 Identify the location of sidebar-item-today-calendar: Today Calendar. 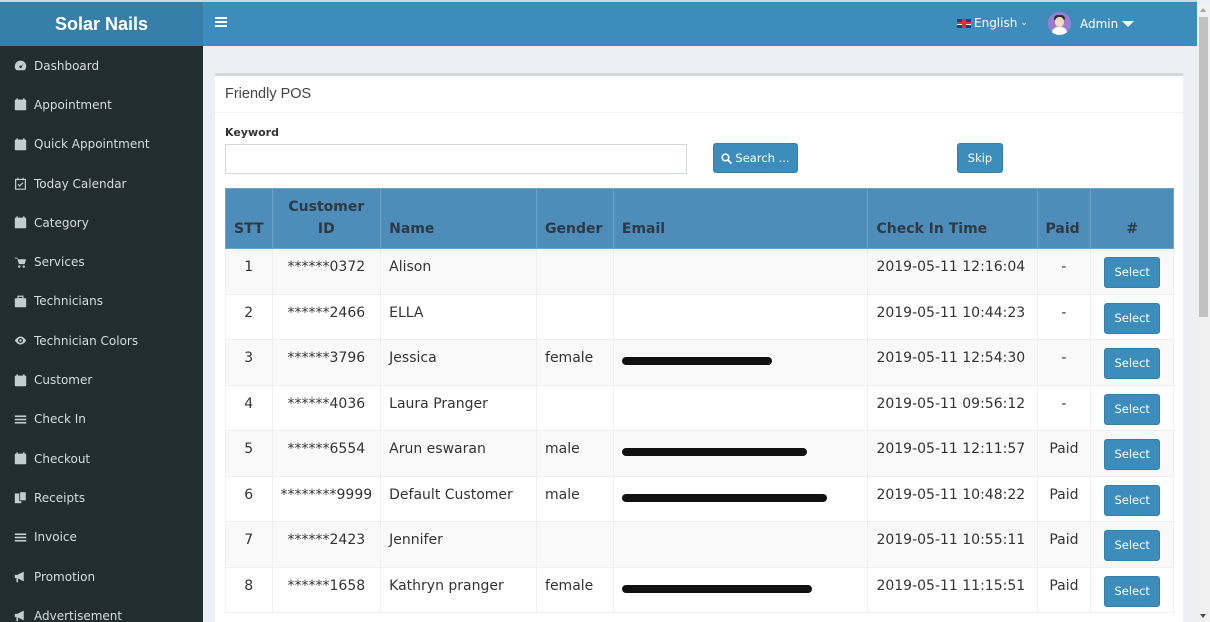
(101, 183).